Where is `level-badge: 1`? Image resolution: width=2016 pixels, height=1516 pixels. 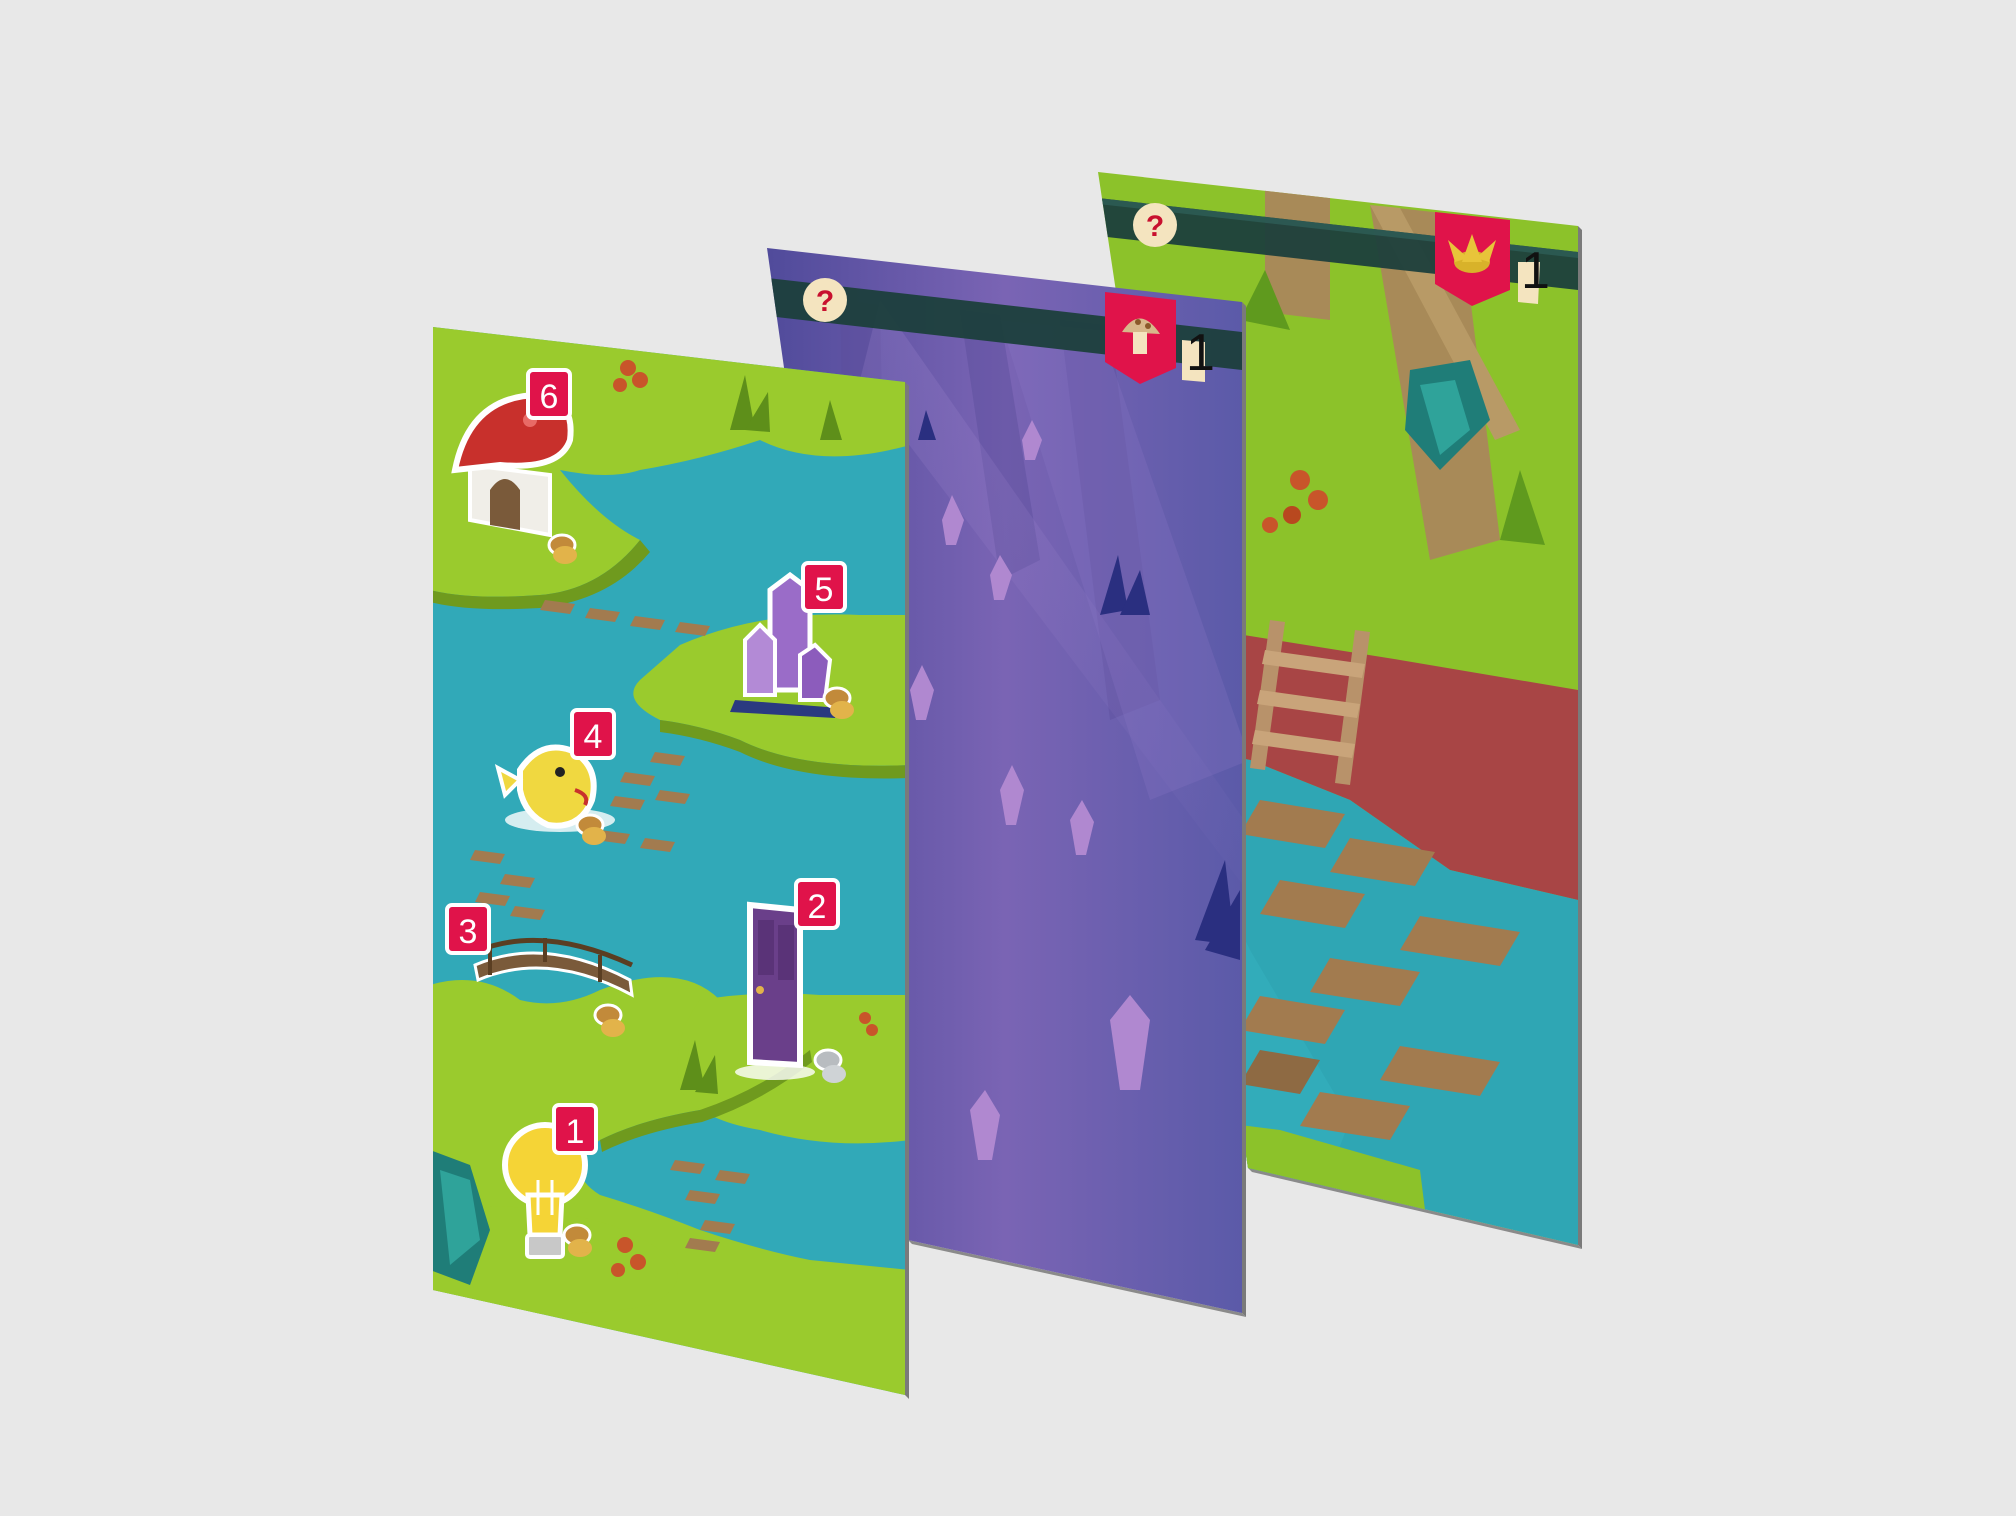
level-badge: 1 is located at coordinates (575, 1129).